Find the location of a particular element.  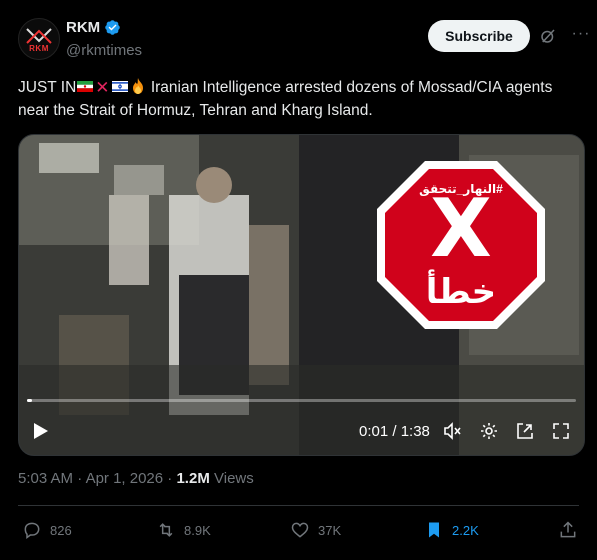

video-controls: 0:01 / 1:38 is located at coordinates (301, 431).